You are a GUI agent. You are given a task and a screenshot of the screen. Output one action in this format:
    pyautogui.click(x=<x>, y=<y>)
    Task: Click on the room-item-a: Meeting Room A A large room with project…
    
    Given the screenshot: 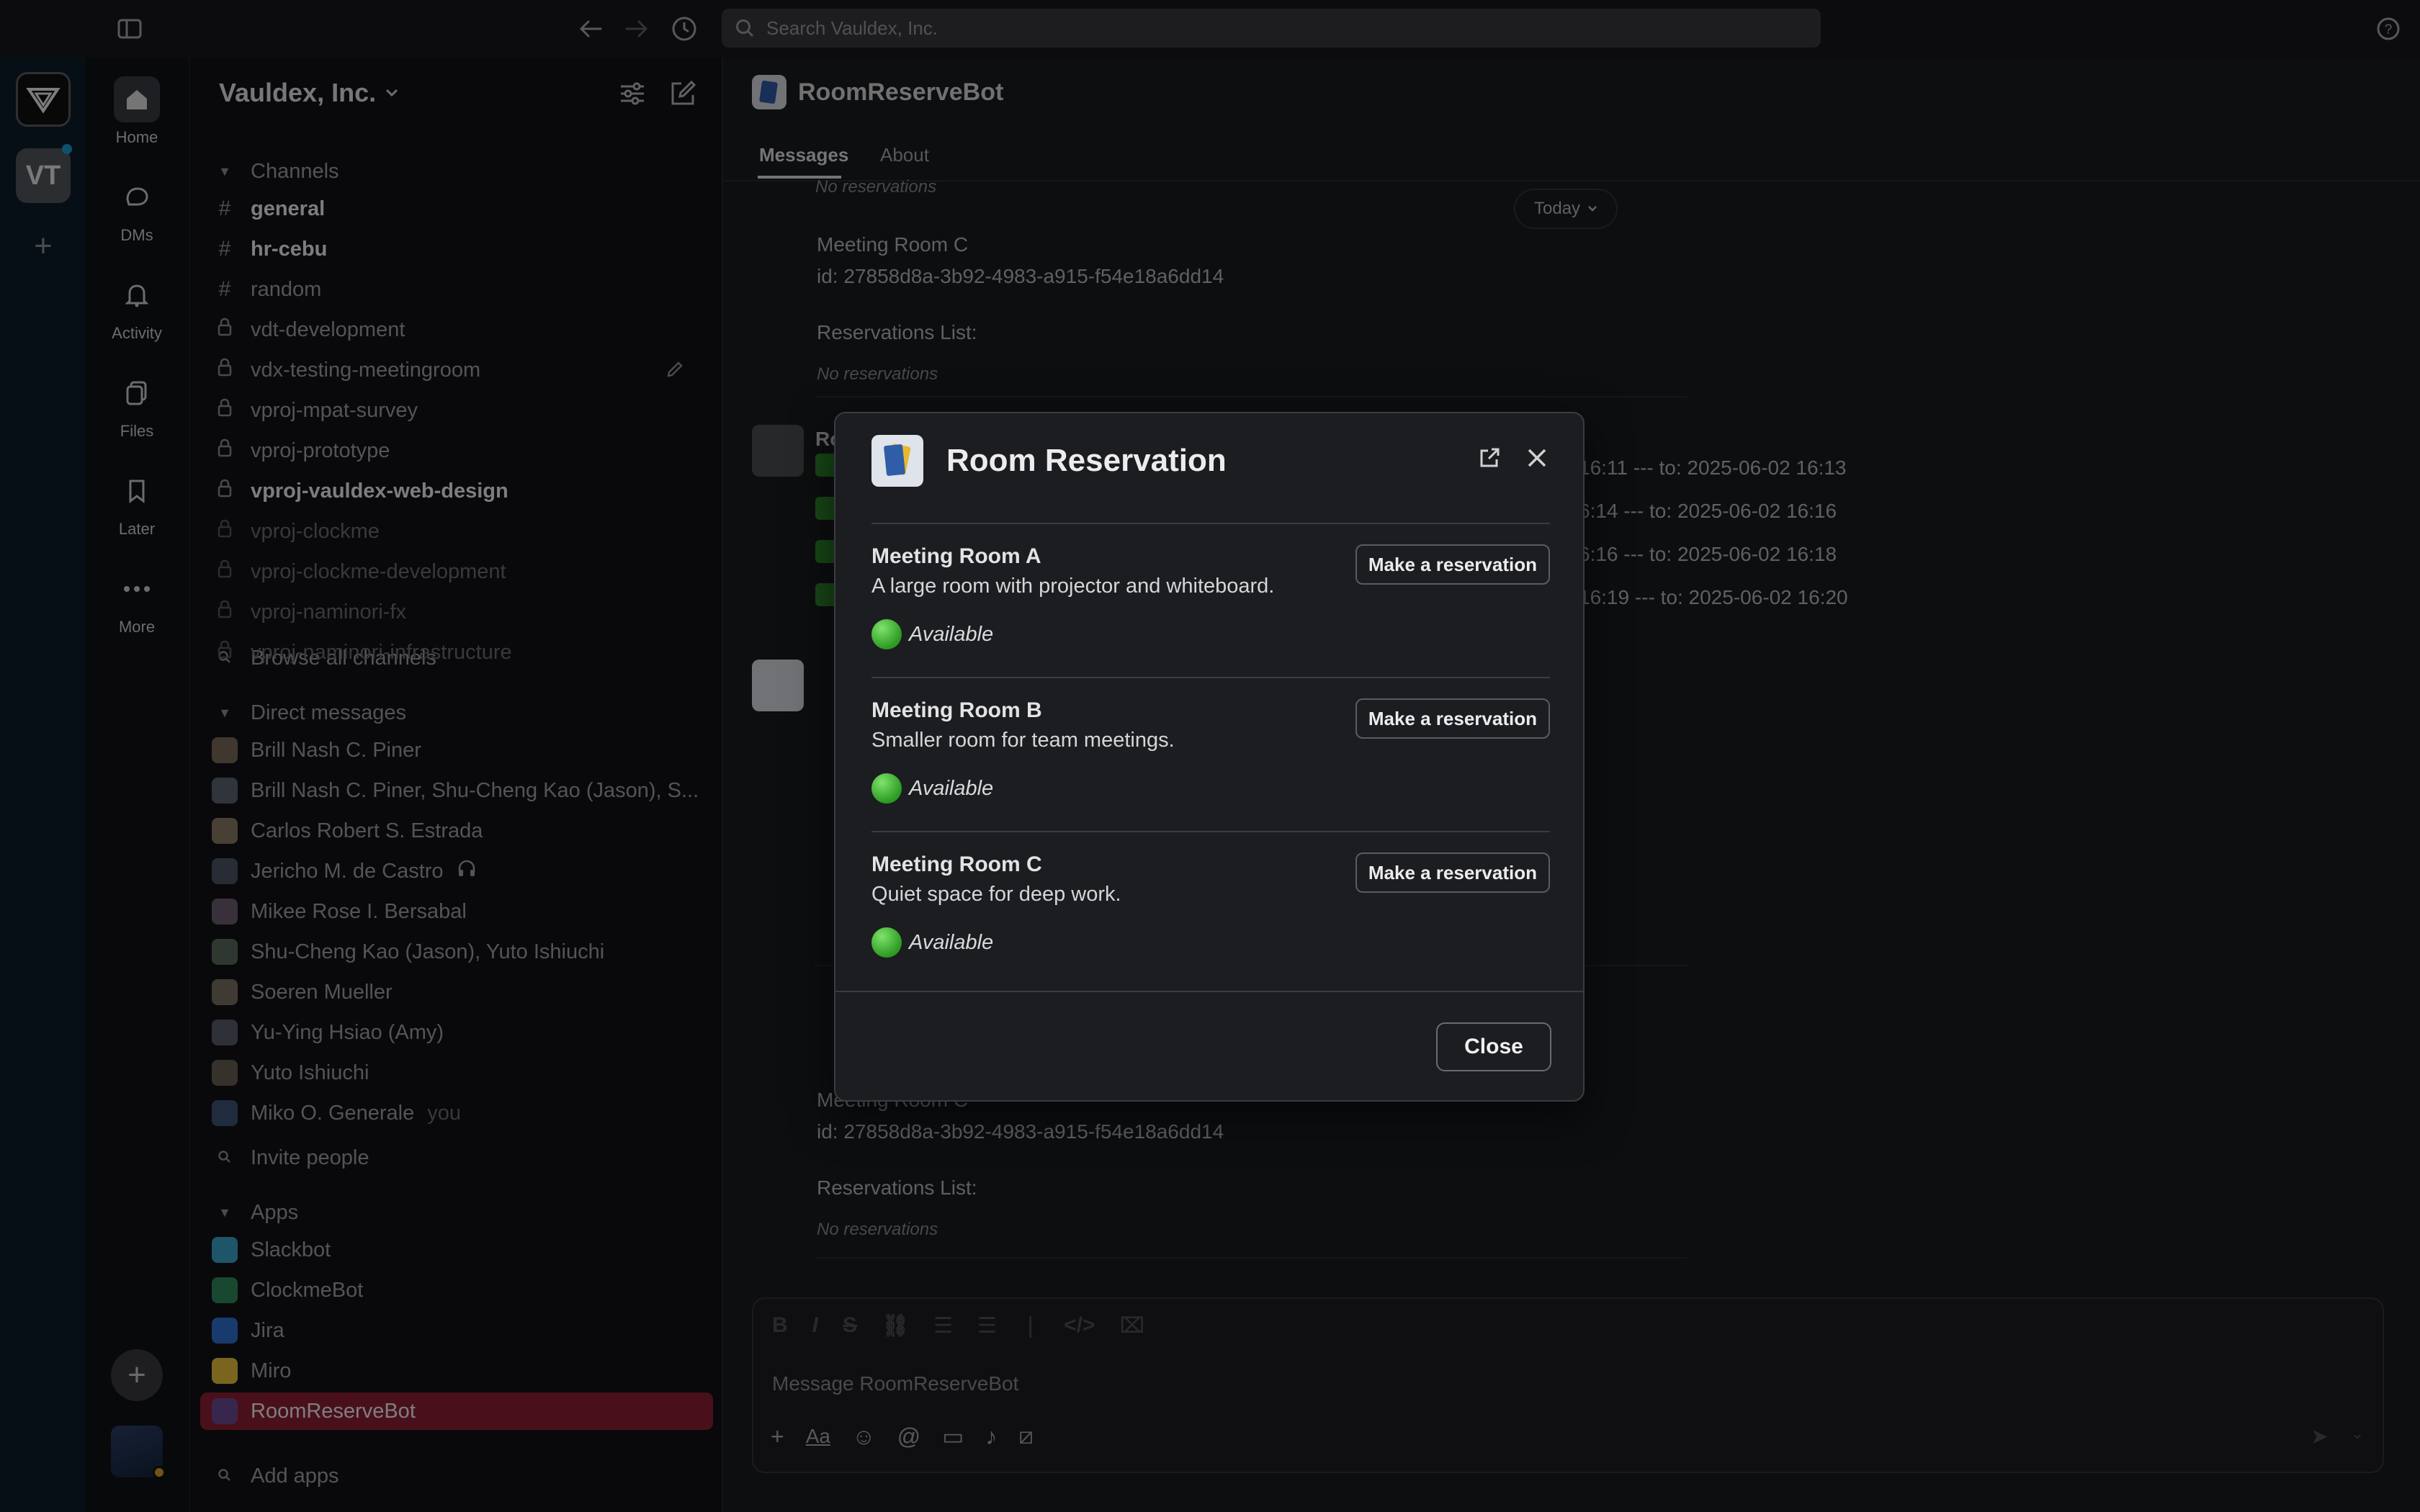 What is the action you would take?
    pyautogui.click(x=1210, y=621)
    